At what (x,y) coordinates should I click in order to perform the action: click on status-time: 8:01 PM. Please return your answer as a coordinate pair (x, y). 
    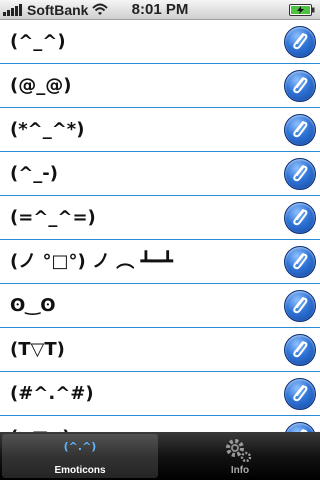
    Looking at the image, I should click on (160, 9).